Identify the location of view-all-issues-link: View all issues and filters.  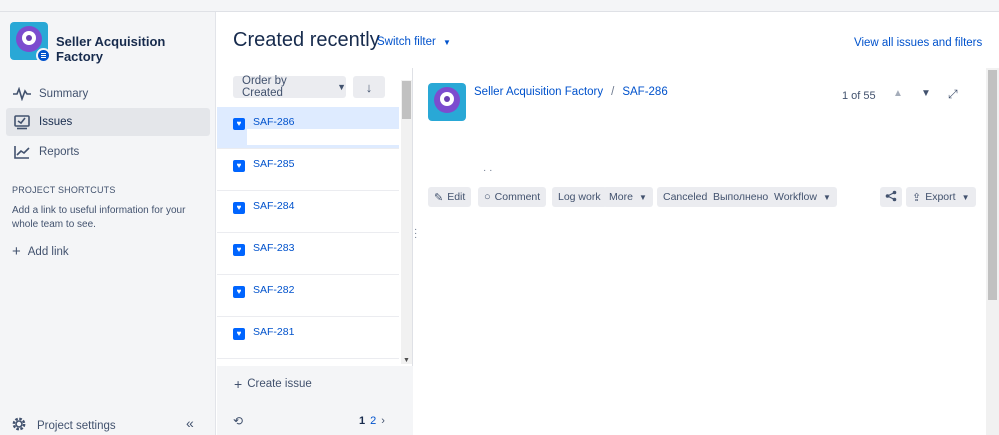
(918, 43).